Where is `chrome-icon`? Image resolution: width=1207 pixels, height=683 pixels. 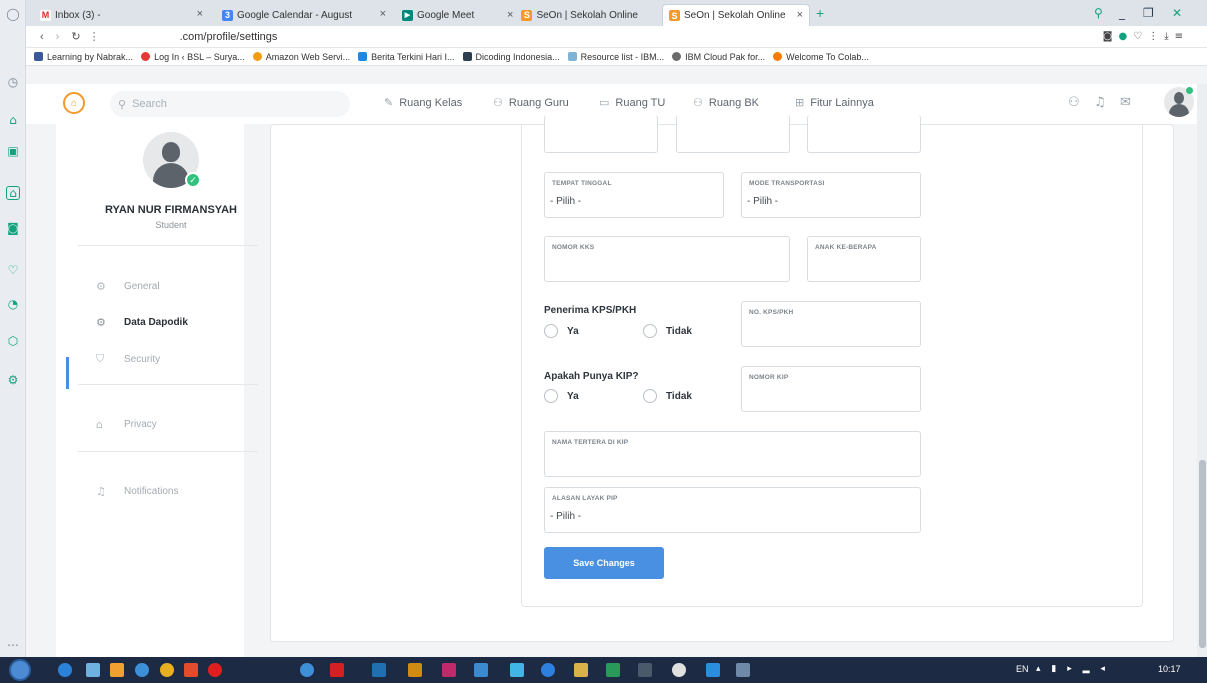
chrome-icon is located at coordinates (142, 670).